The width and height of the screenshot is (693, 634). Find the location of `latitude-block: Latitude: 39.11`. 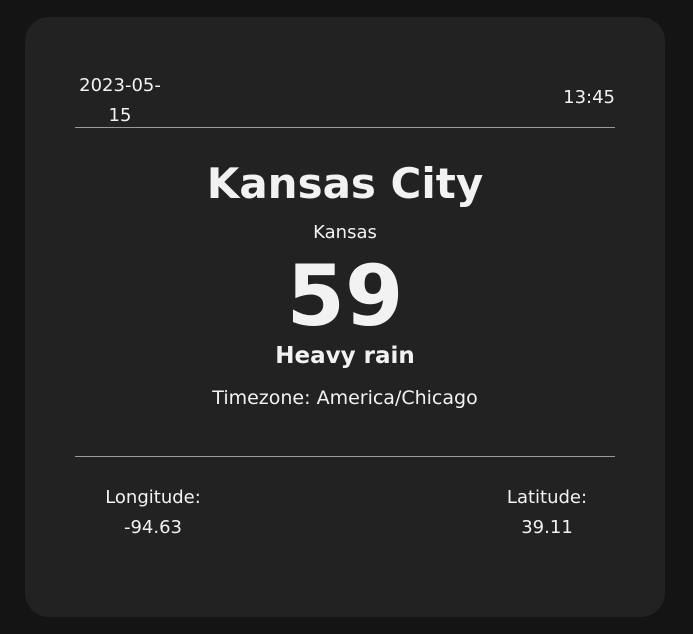

latitude-block: Latitude: 39.11 is located at coordinates (547, 513).